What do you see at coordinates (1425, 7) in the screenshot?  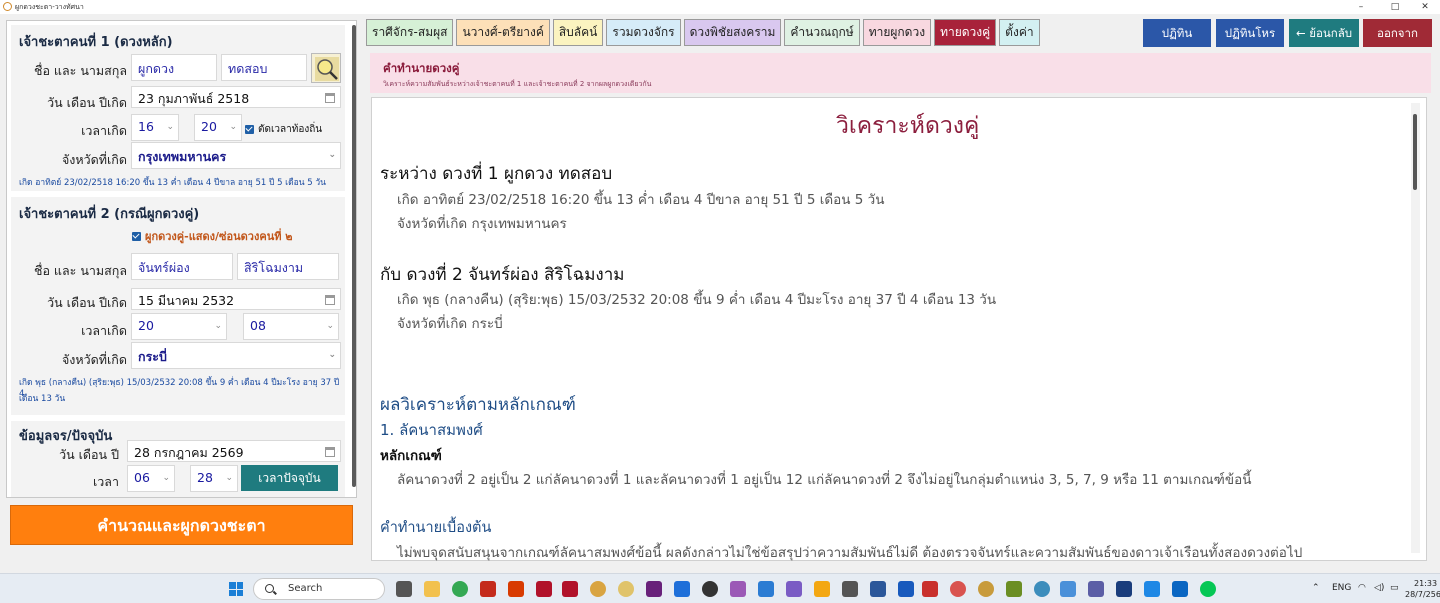 I see `close-button: ✕` at bounding box center [1425, 7].